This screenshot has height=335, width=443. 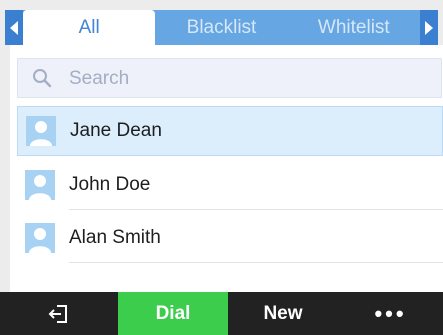 What do you see at coordinates (42, 78) in the screenshot?
I see `search-icon` at bounding box center [42, 78].